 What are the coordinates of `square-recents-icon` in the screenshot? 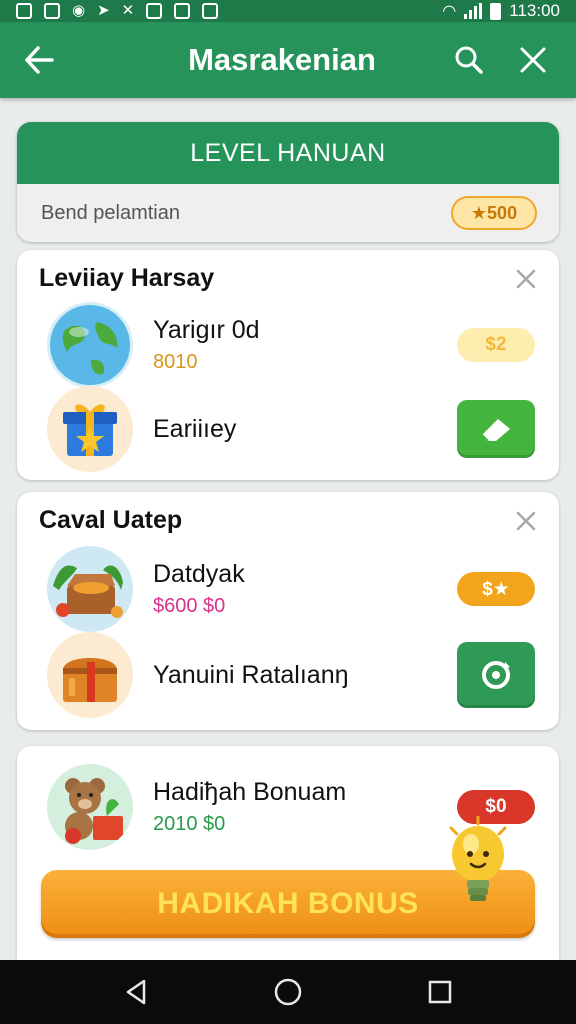 It's located at (440, 992).